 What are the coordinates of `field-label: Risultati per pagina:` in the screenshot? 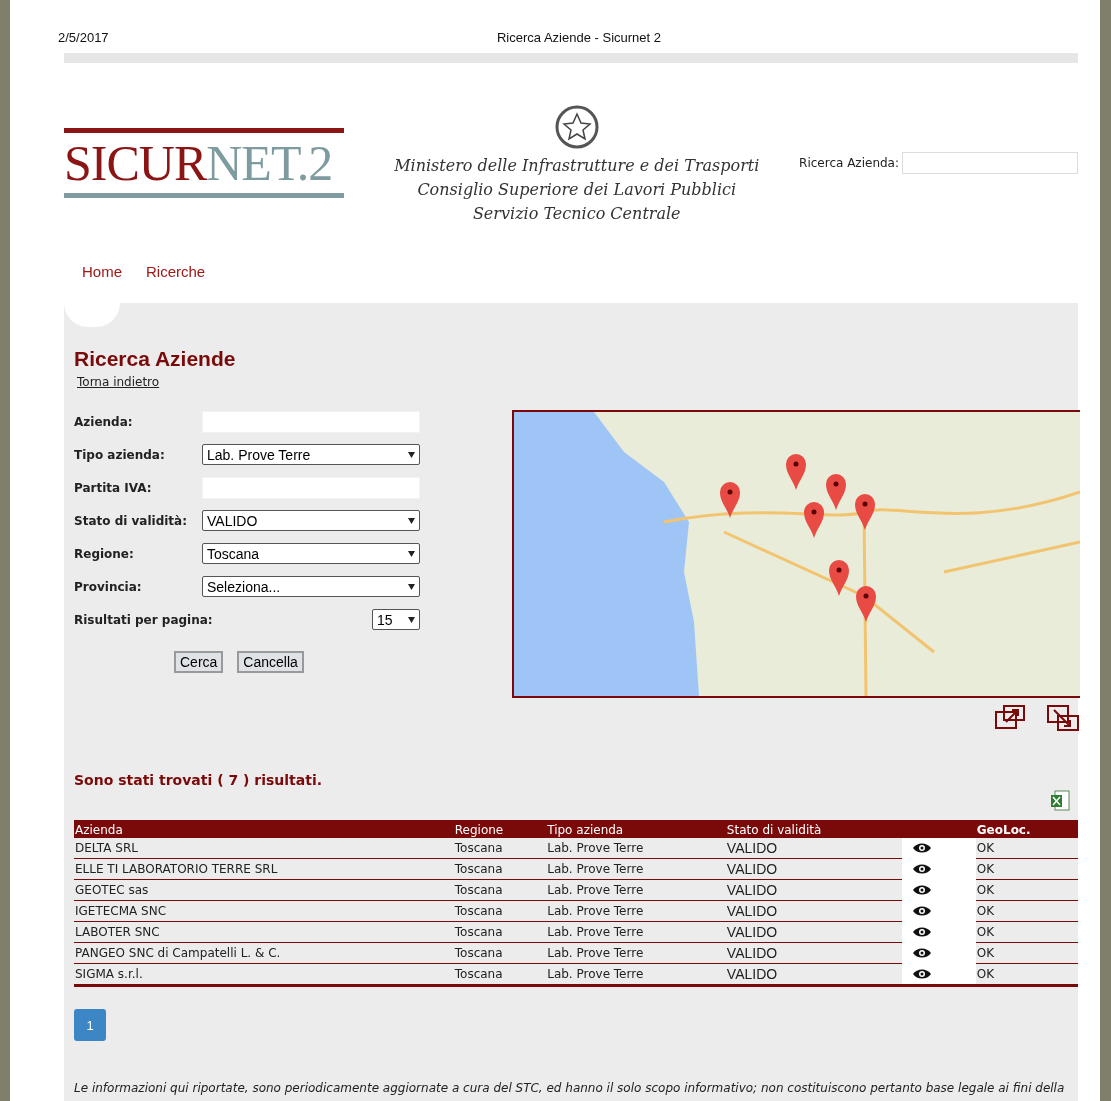 It's located at (143, 619).